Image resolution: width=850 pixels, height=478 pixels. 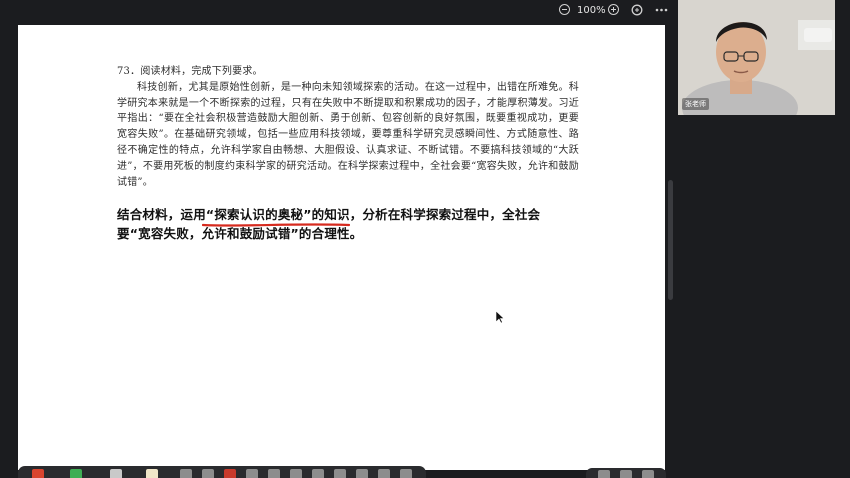 What do you see at coordinates (613, 11) in the screenshot?
I see `zoom-in-icon` at bounding box center [613, 11].